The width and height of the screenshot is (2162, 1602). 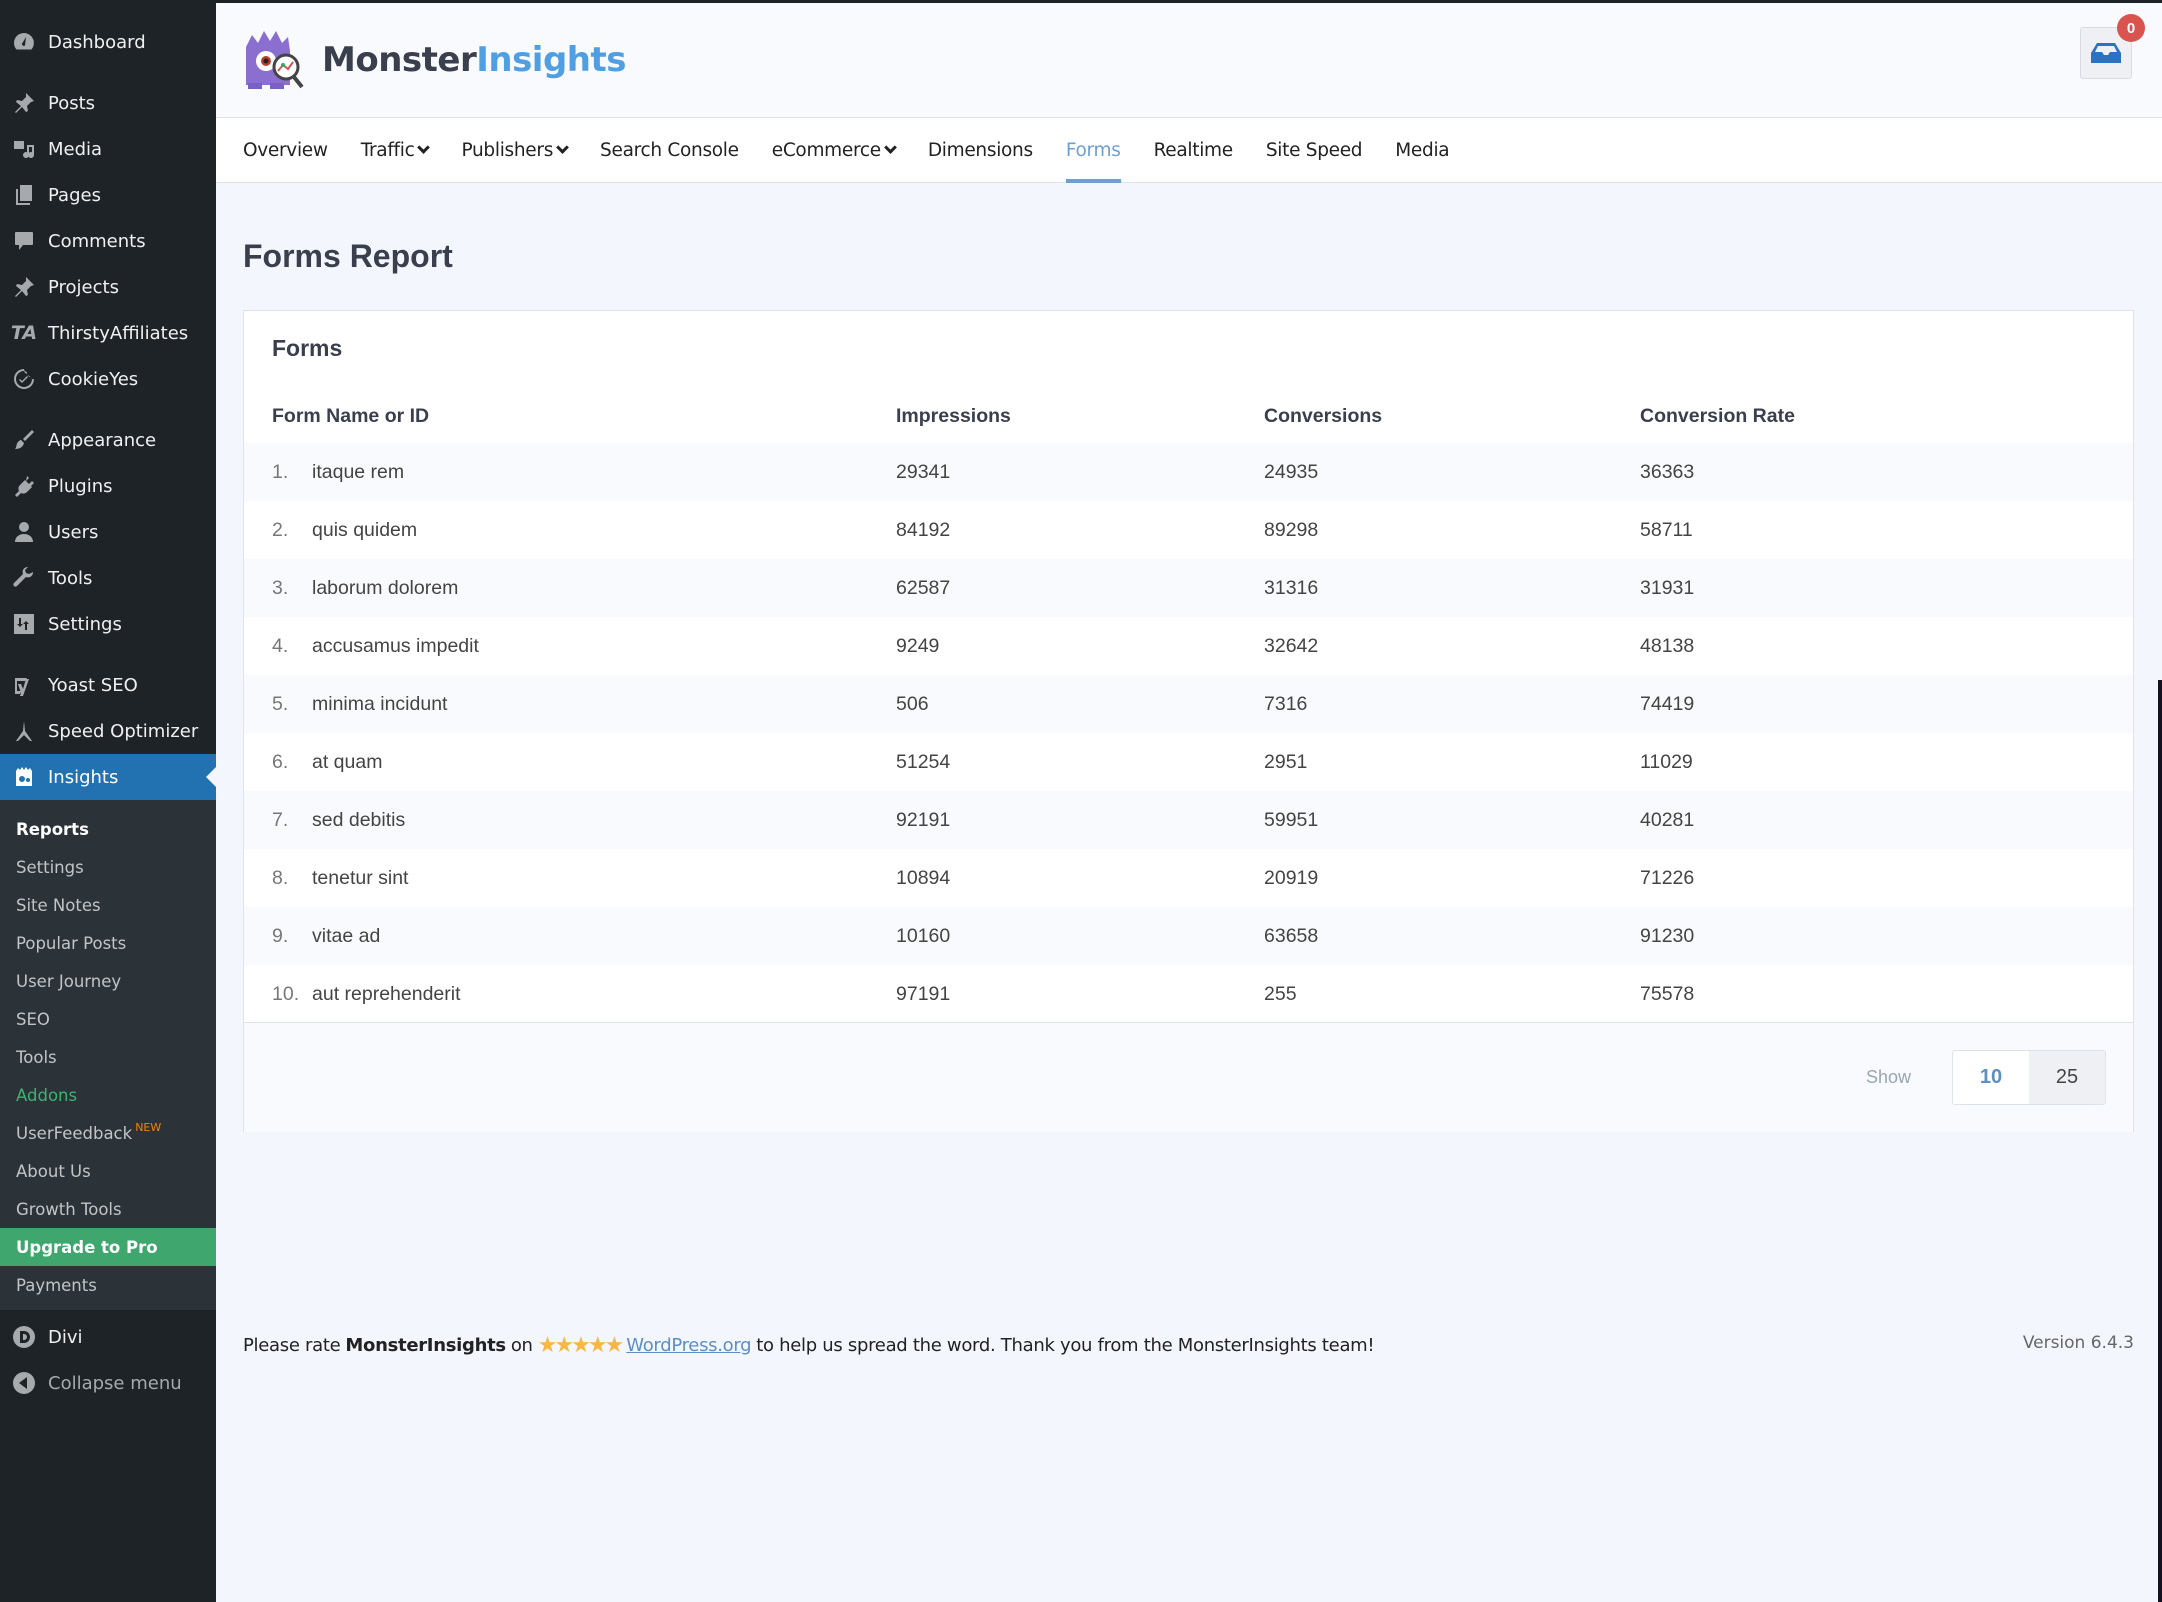 I want to click on tab-label: Overview, so click(x=285, y=150).